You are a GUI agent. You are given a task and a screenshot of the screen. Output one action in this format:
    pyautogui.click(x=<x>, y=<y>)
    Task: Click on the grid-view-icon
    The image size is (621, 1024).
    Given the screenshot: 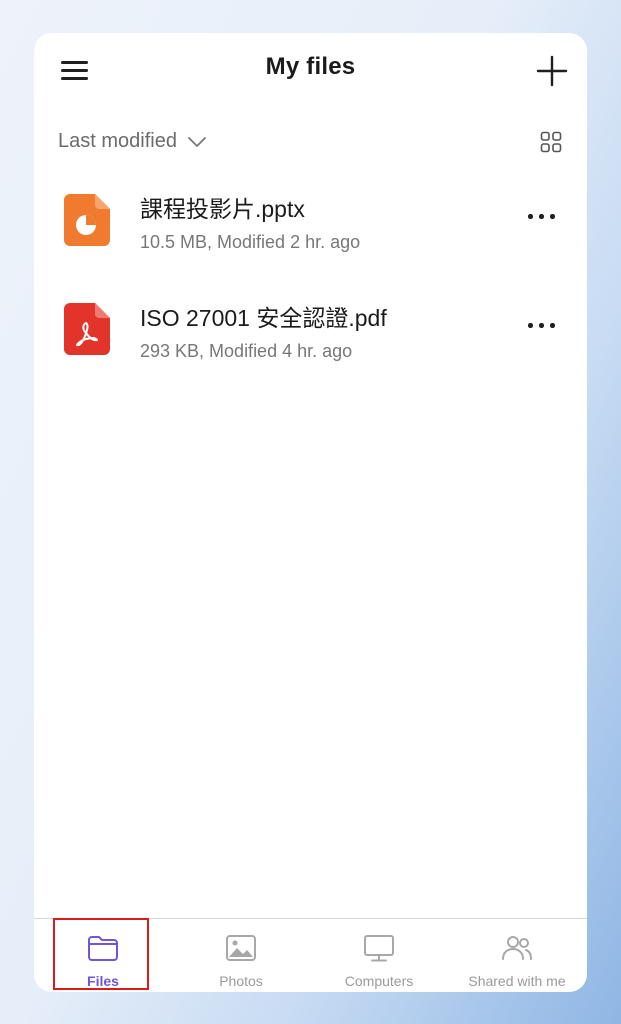 What is the action you would take?
    pyautogui.click(x=551, y=142)
    